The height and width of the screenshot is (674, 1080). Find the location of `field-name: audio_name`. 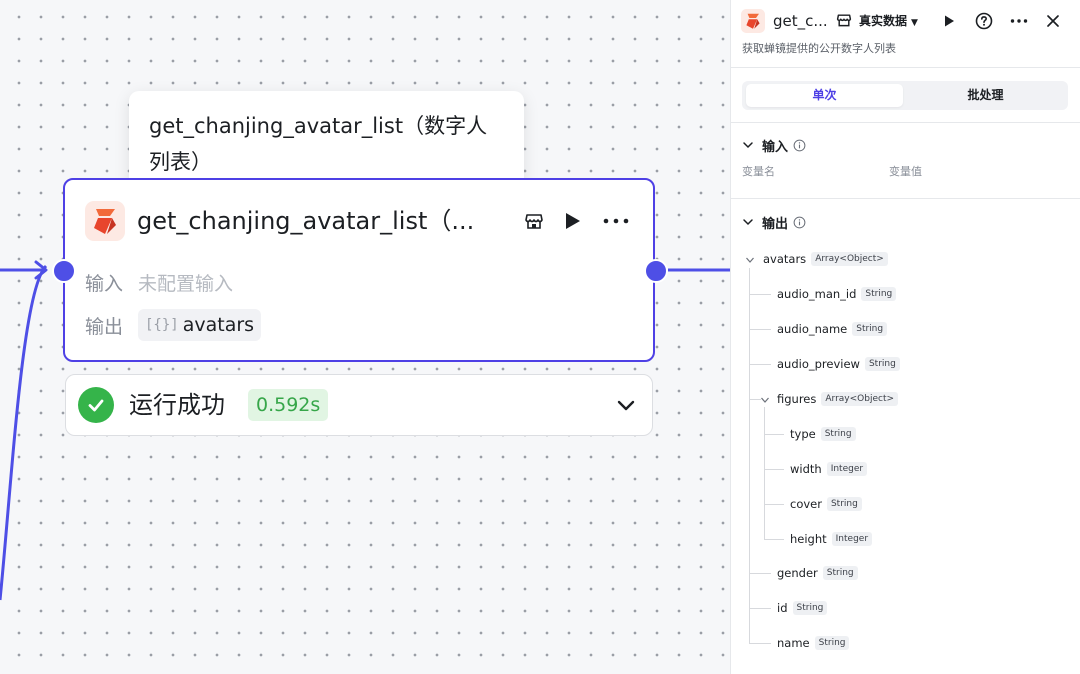

field-name: audio_name is located at coordinates (812, 329).